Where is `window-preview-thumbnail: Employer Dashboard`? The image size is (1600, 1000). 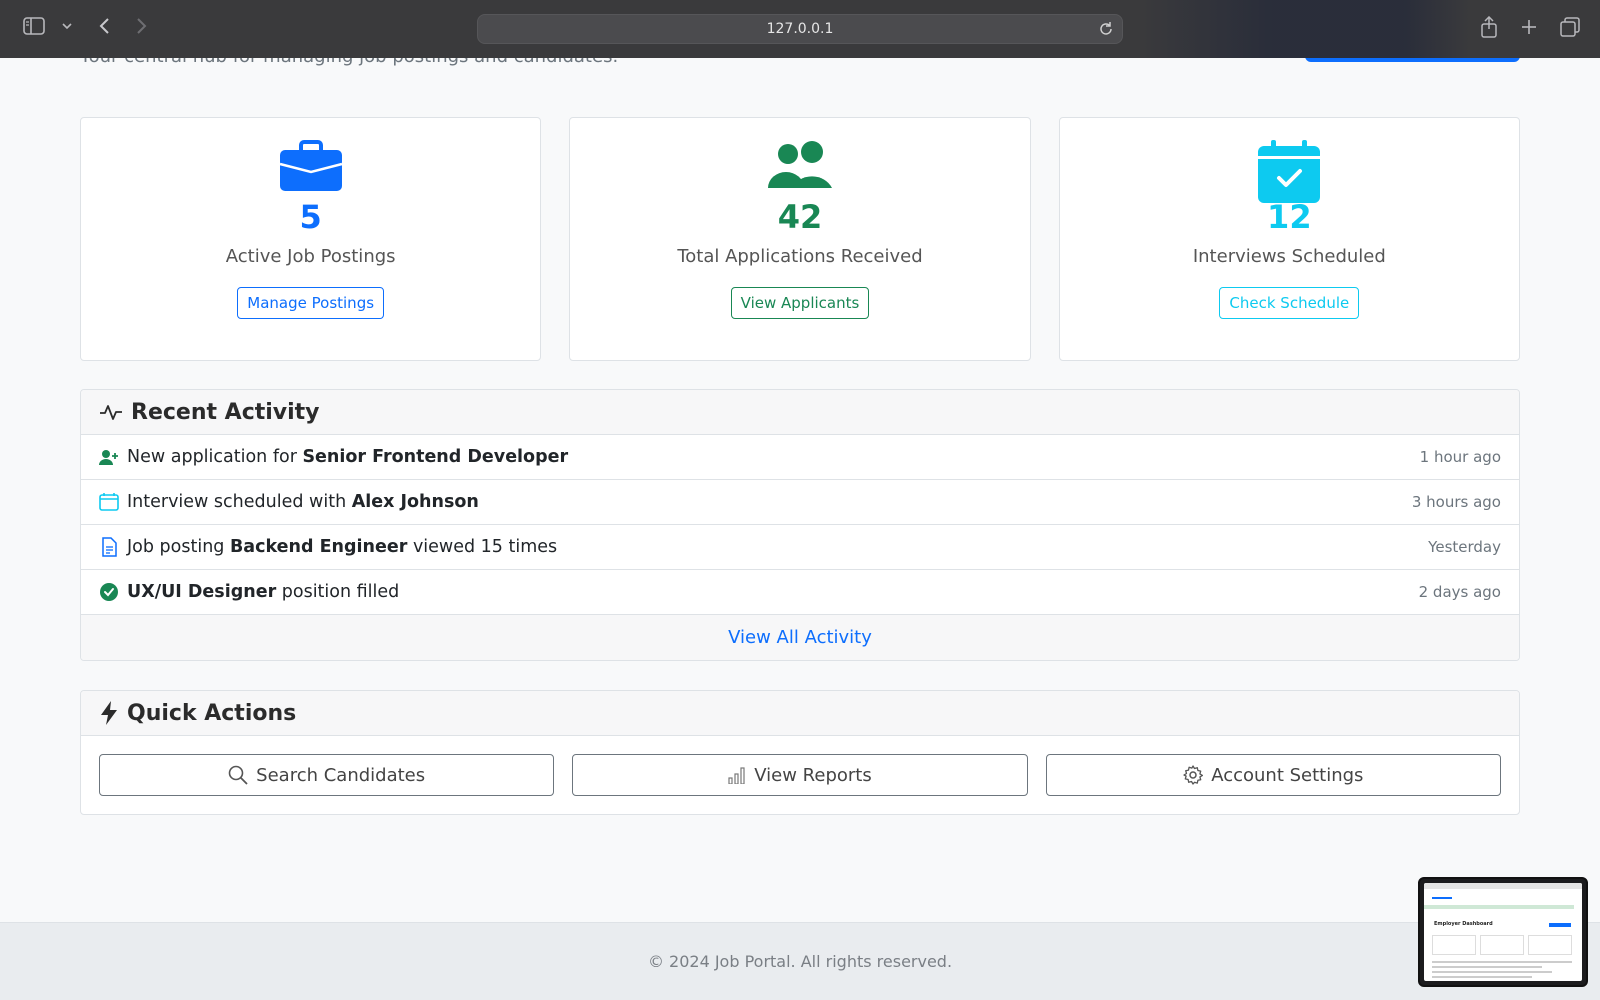
window-preview-thumbnail: Employer Dashboard is located at coordinates (1503, 932).